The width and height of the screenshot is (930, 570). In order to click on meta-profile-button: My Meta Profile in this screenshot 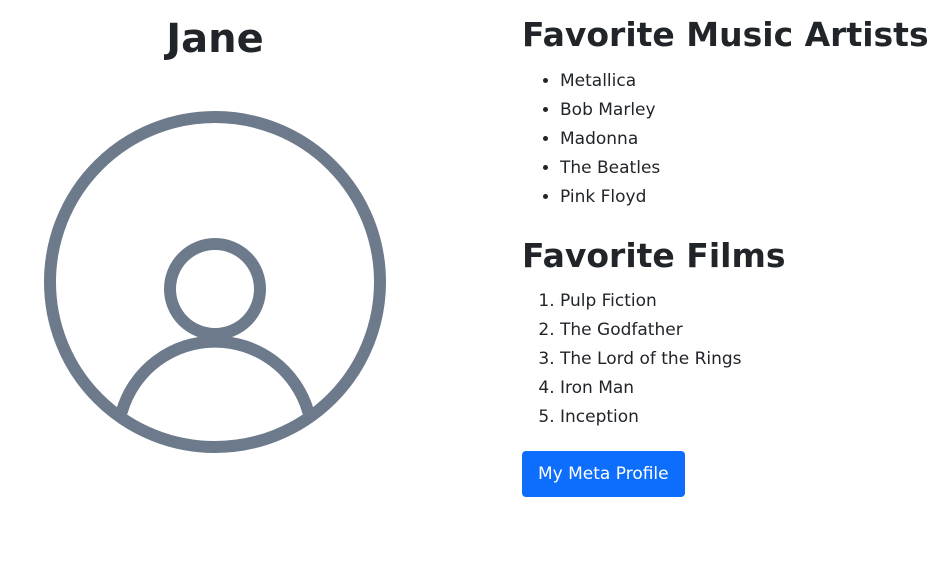, I will do `click(603, 474)`.